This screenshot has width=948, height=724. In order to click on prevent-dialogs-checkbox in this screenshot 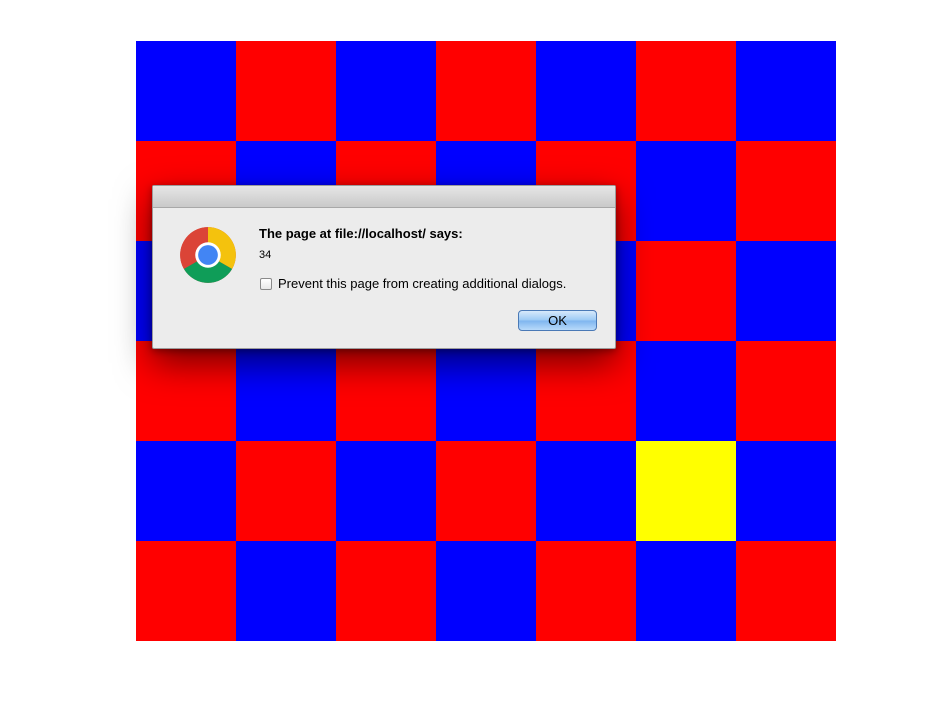, I will do `click(266, 283)`.